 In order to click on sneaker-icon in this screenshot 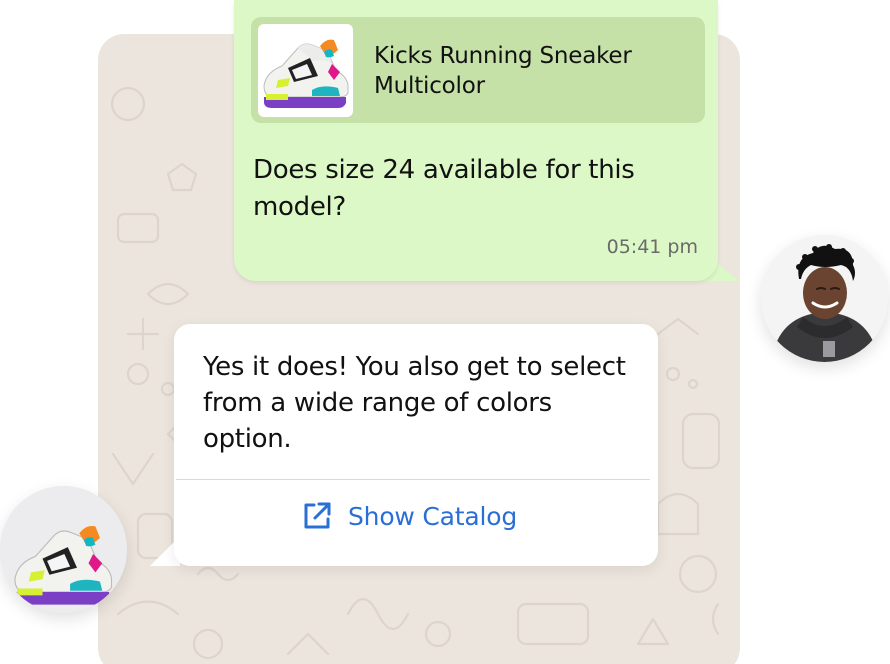, I will do `click(63, 549)`.